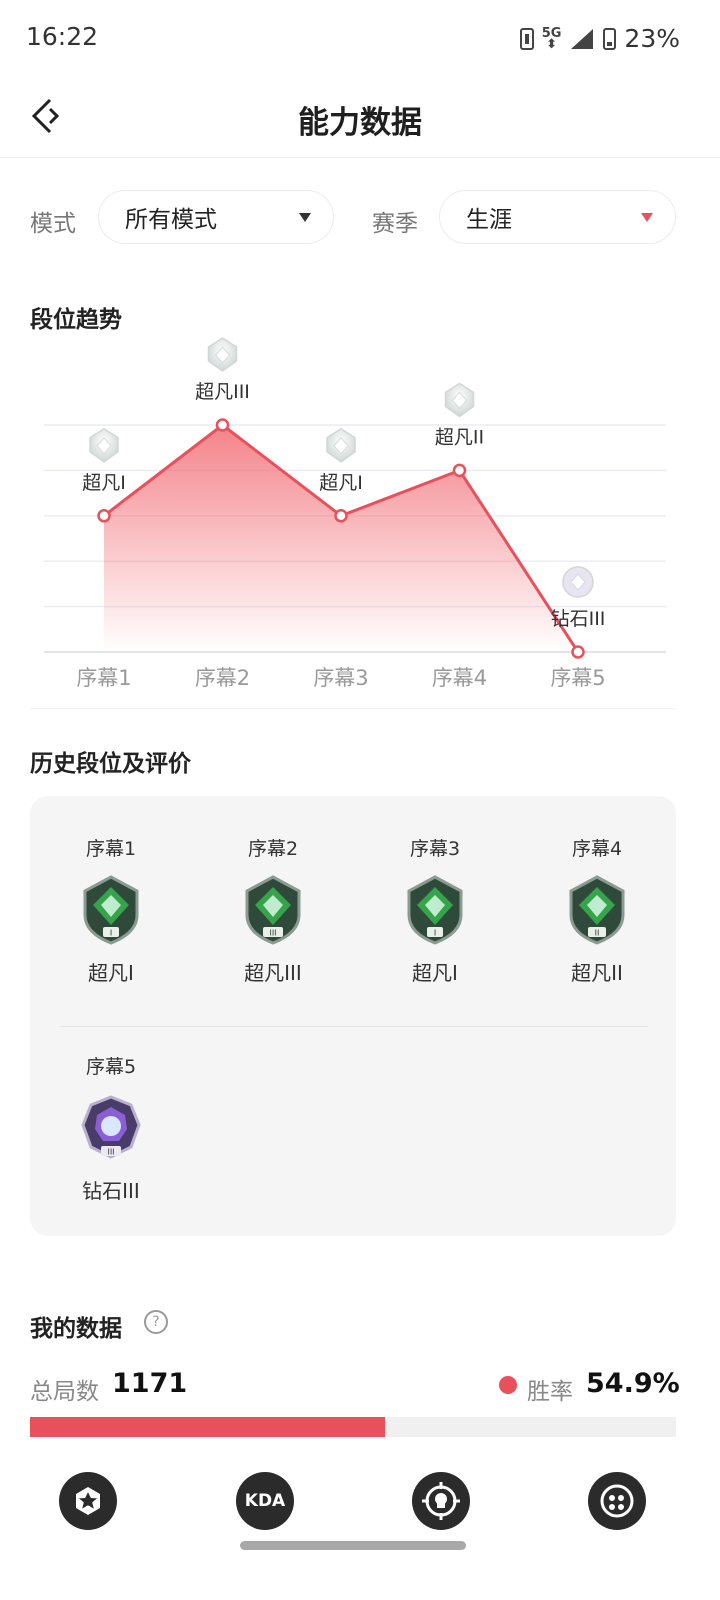 This screenshot has height=1600, width=720. What do you see at coordinates (207, 1427) in the screenshot?
I see `winrate-progress-fill` at bounding box center [207, 1427].